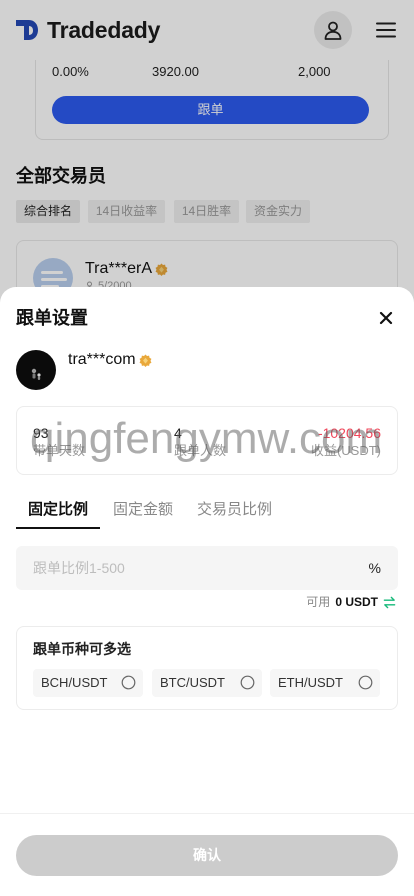 The image size is (414, 896). I want to click on ratio-input-box: %, so click(207, 568).